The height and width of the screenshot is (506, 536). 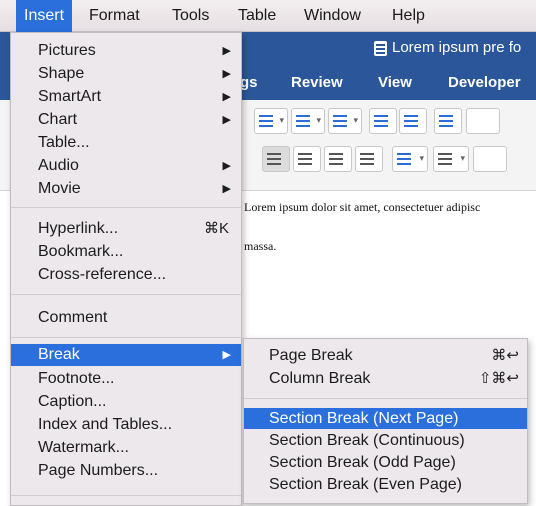 What do you see at coordinates (276, 159) in the screenshot?
I see `align-left-button` at bounding box center [276, 159].